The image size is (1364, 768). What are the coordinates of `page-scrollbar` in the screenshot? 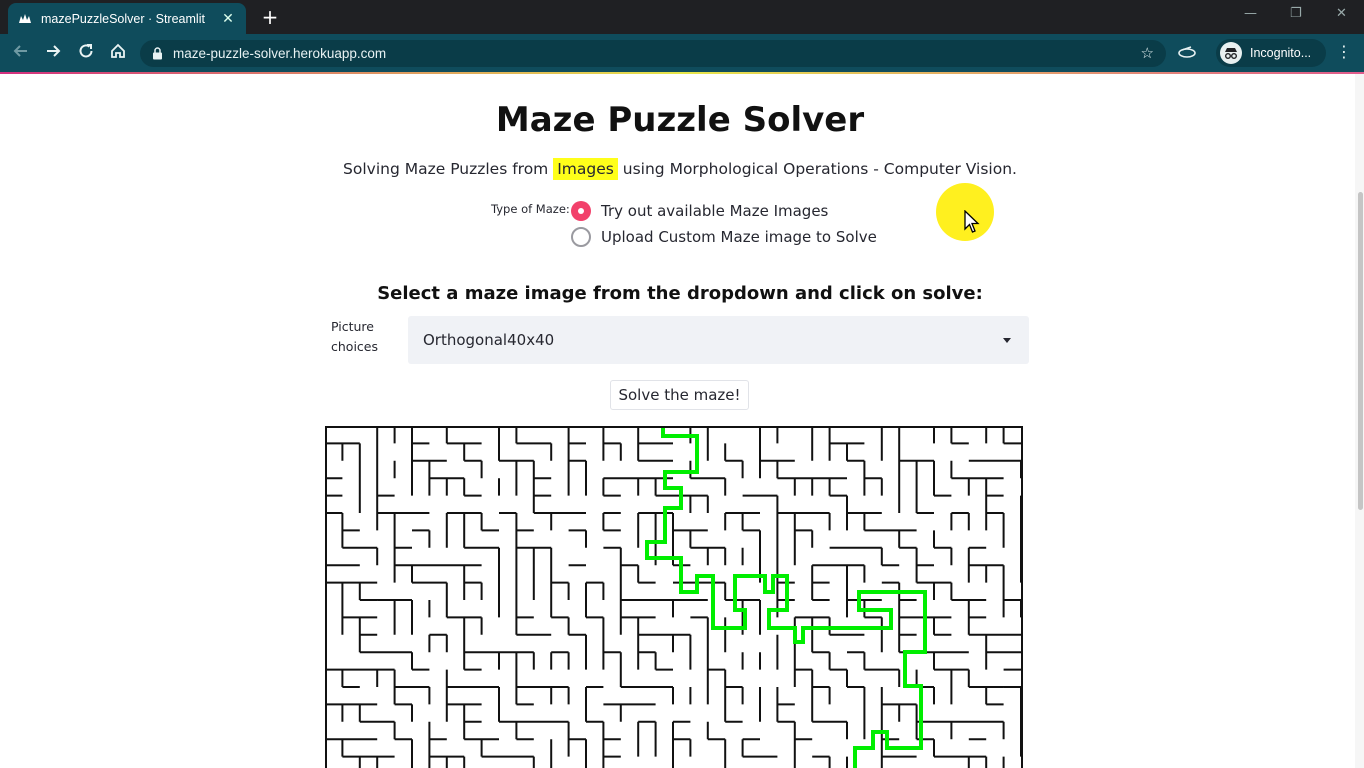 It's located at (1359, 421).